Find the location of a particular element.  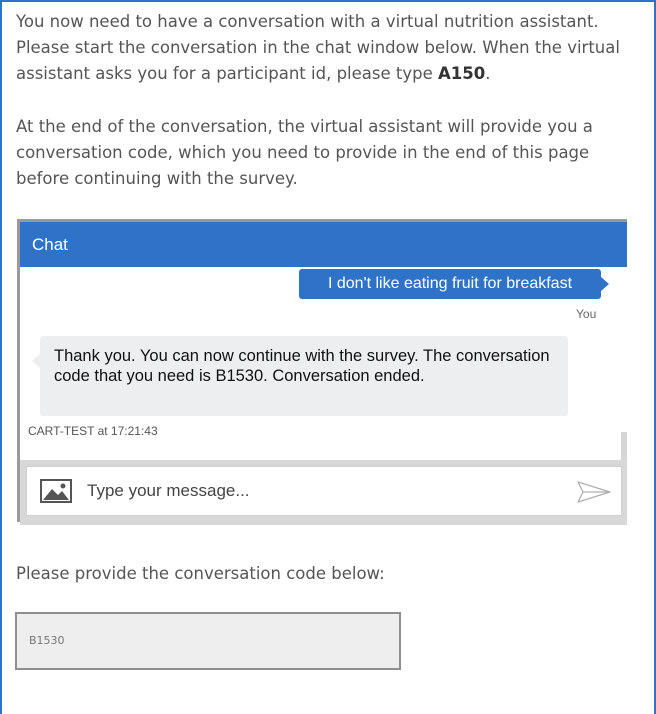

image-upload-icon is located at coordinates (56, 491).